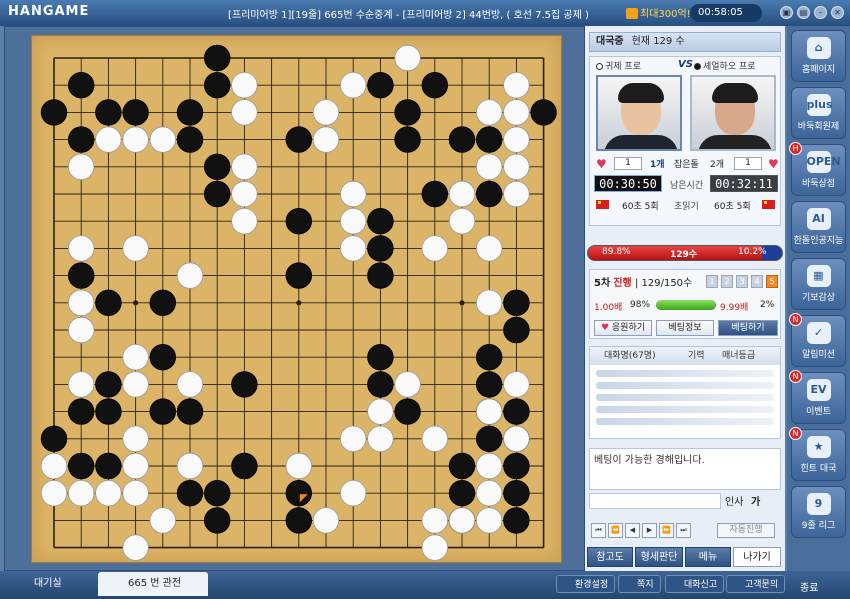 The image size is (850, 599). What do you see at coordinates (685, 328) in the screenshot?
I see `bet-info-button: 베팅정보` at bounding box center [685, 328].